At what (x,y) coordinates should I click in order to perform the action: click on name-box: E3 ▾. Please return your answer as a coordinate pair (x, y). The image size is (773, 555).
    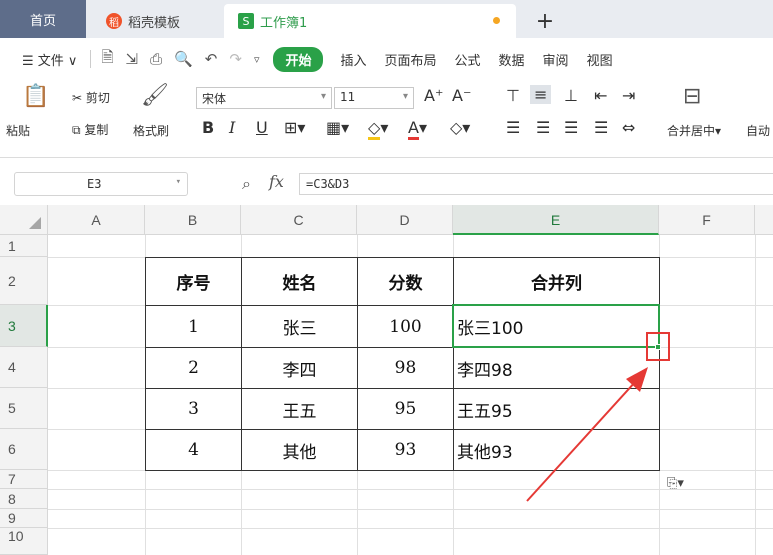
    Looking at the image, I should click on (101, 184).